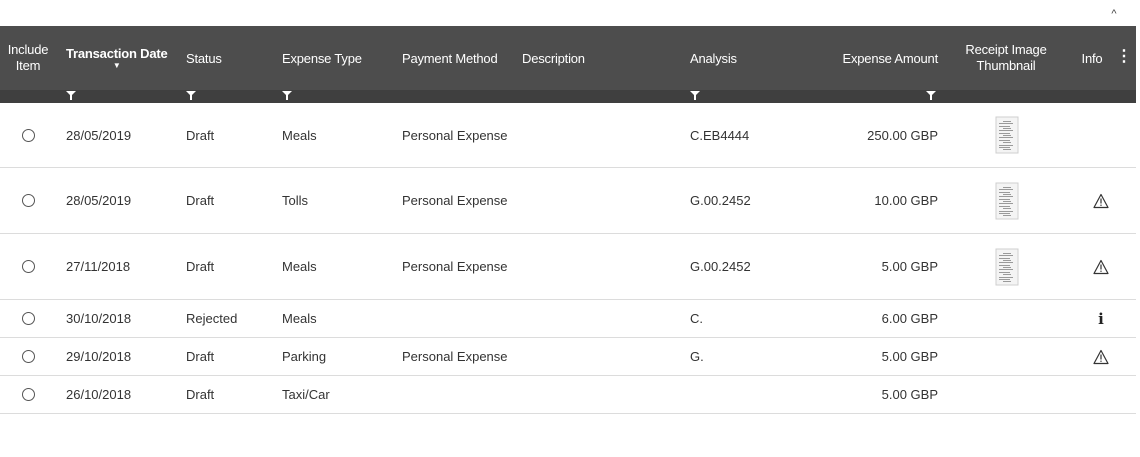 Image resolution: width=1140 pixels, height=457 pixels. Describe the element at coordinates (869, 200) in the screenshot. I see `cell-expense-amount: 10.00 GBP` at that location.